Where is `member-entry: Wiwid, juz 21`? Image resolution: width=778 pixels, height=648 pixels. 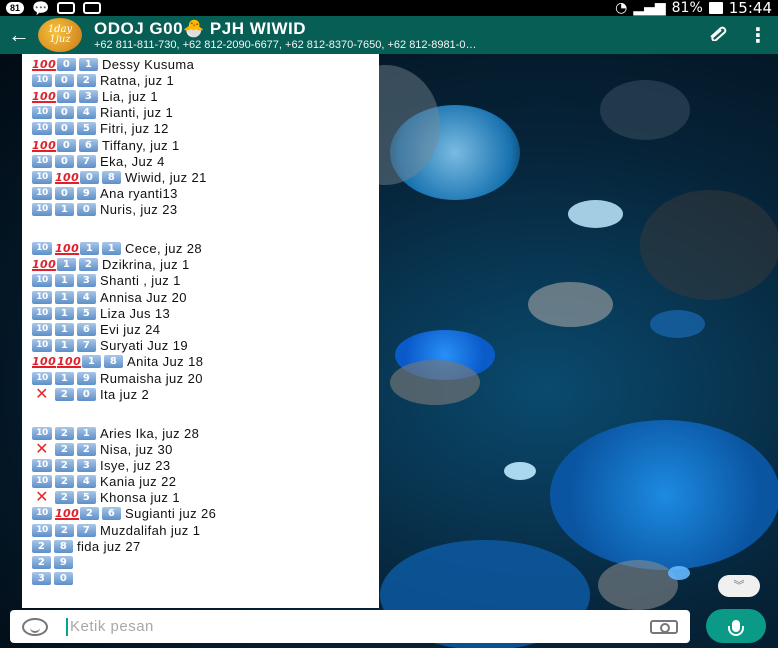
member-entry: Wiwid, juz 21 is located at coordinates (166, 177).